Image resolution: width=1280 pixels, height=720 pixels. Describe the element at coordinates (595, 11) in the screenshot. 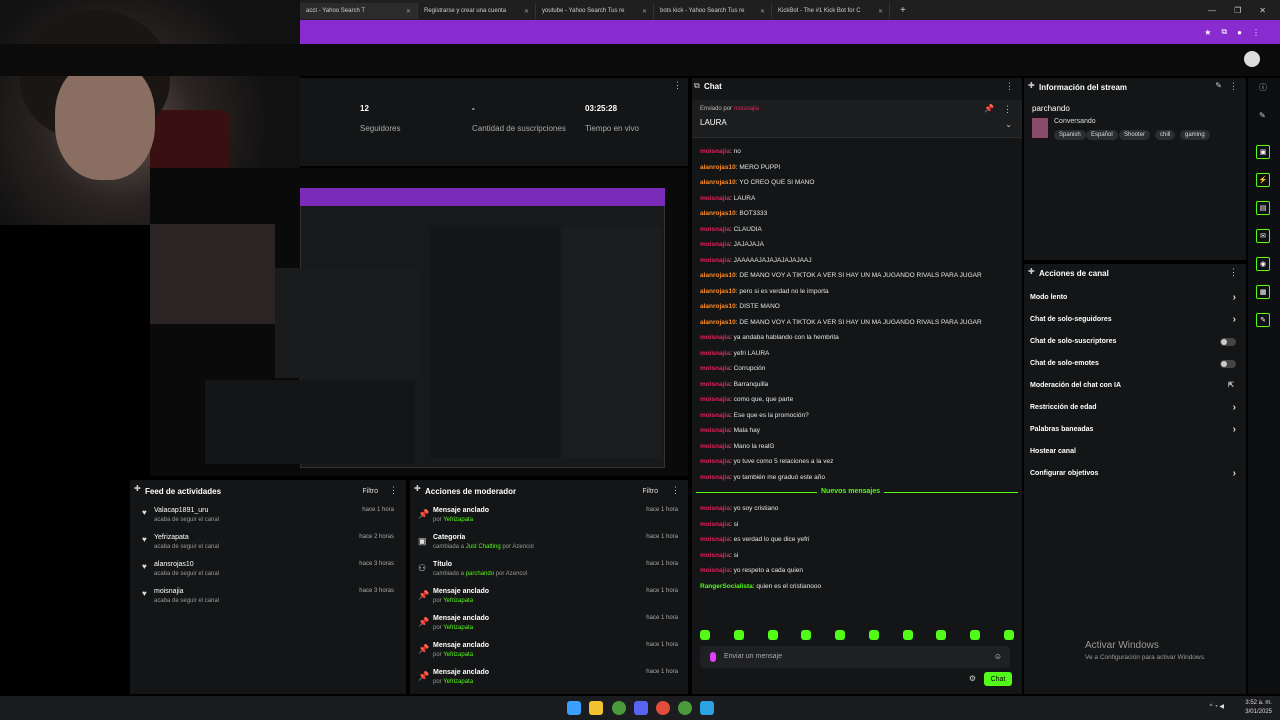

I see `browser-tab: youtube - Yahoo Search Tus re ✕` at that location.